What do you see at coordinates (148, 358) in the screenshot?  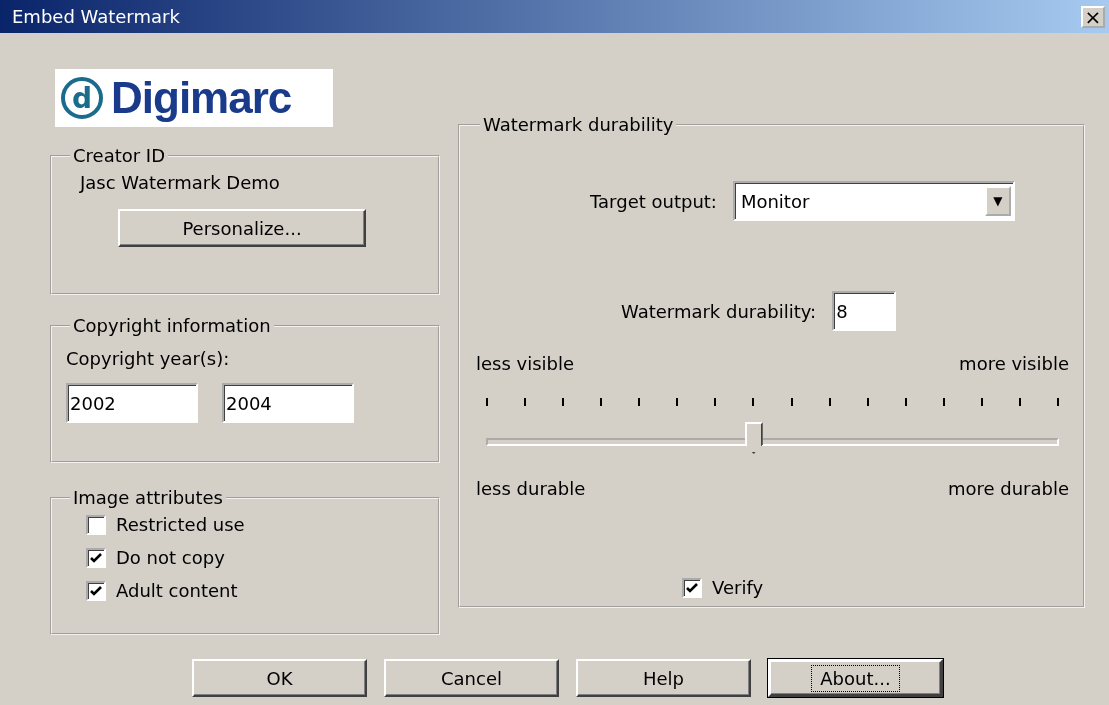 I see `copyright-year-label: Copyright year(s):` at bounding box center [148, 358].